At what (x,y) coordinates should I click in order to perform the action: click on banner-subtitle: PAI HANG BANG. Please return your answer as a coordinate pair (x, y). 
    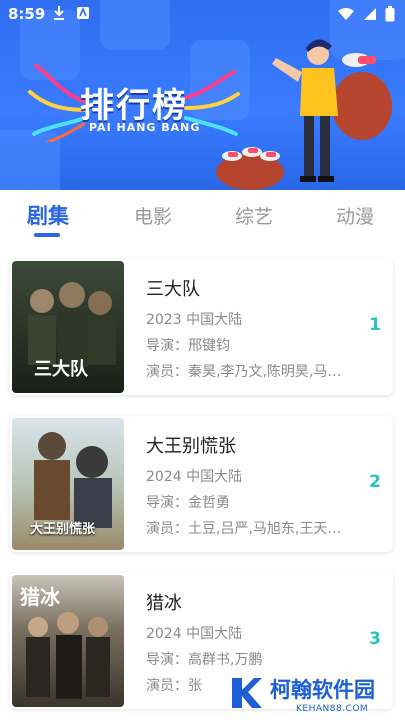
    Looking at the image, I should click on (145, 127).